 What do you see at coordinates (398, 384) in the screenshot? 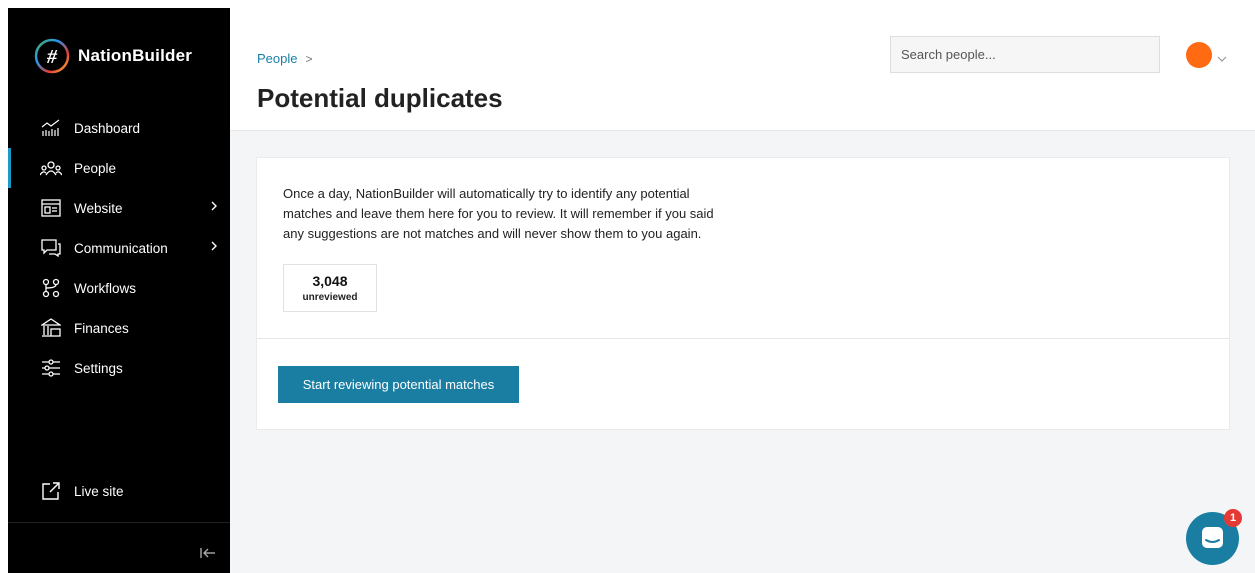
I see `start-reviewing-button: Start reviewing potential matches` at bounding box center [398, 384].